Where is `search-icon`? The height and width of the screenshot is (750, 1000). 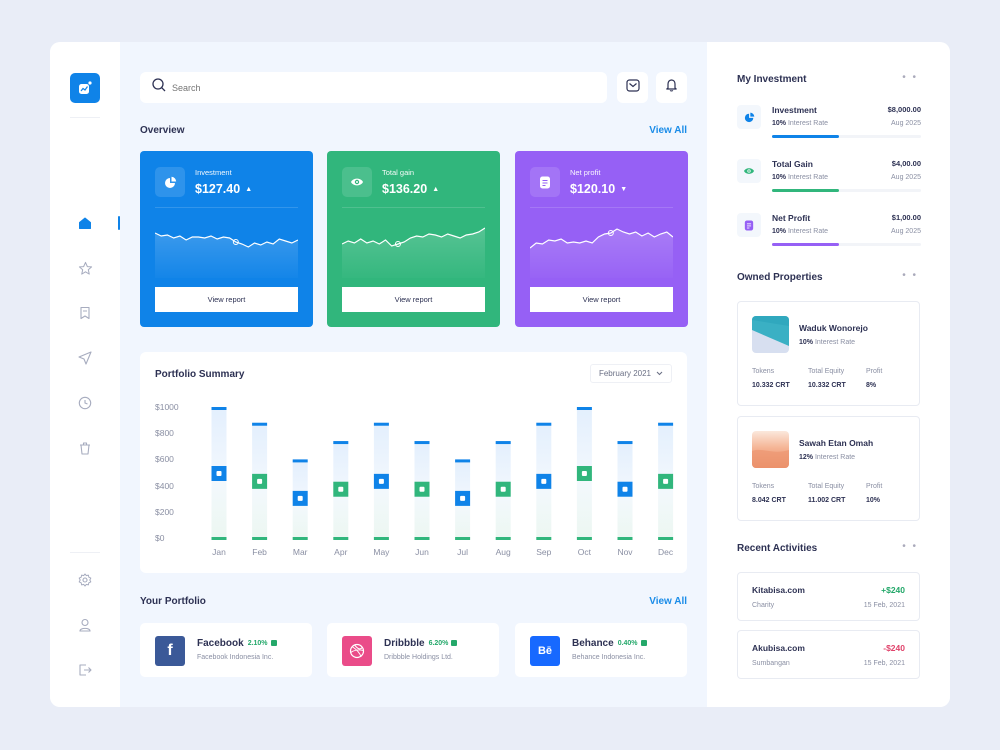 search-icon is located at coordinates (159, 87).